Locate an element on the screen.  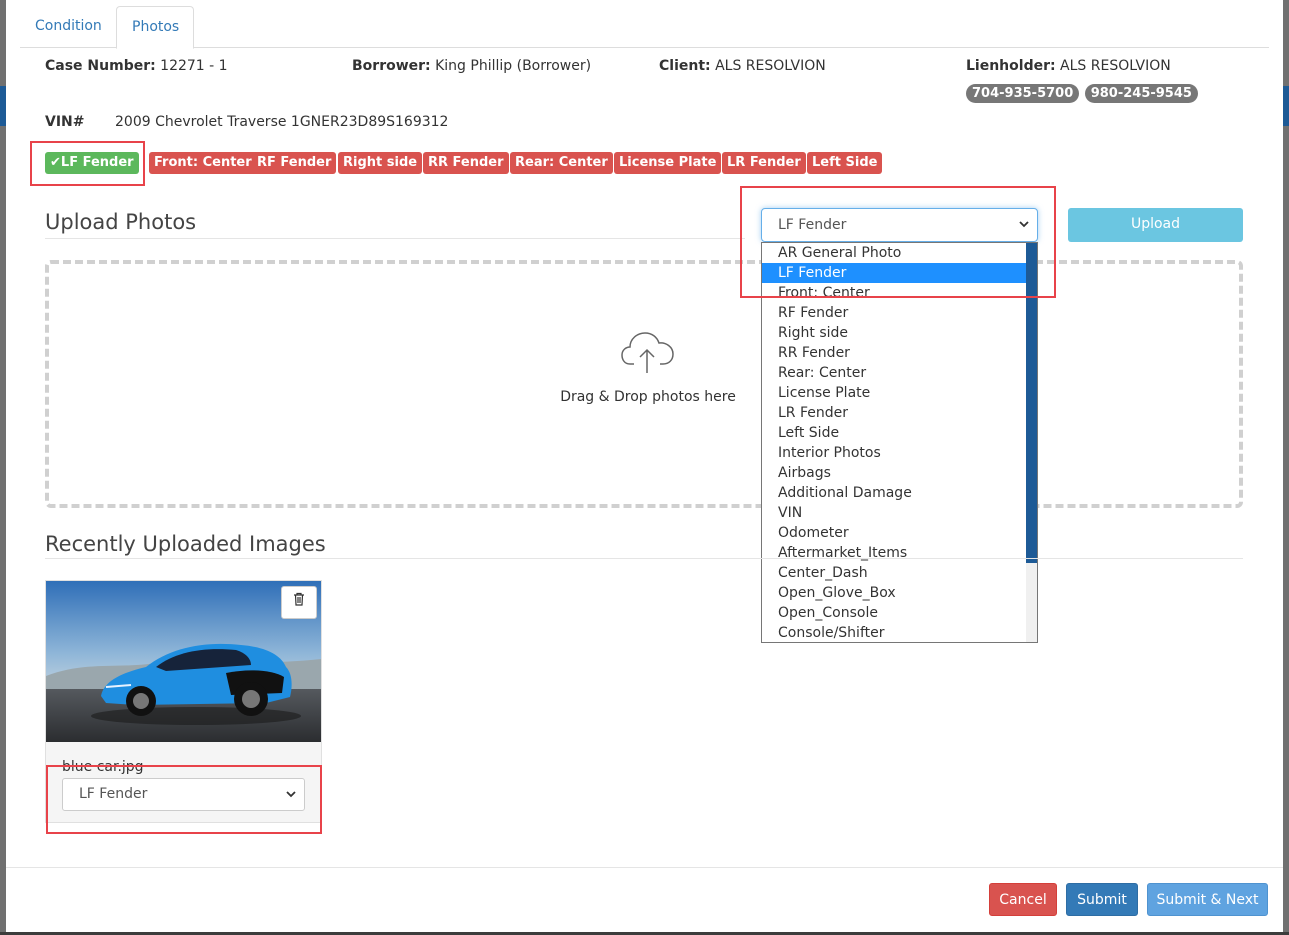
dropdown-option: Center_Dash is located at coordinates (894, 573).